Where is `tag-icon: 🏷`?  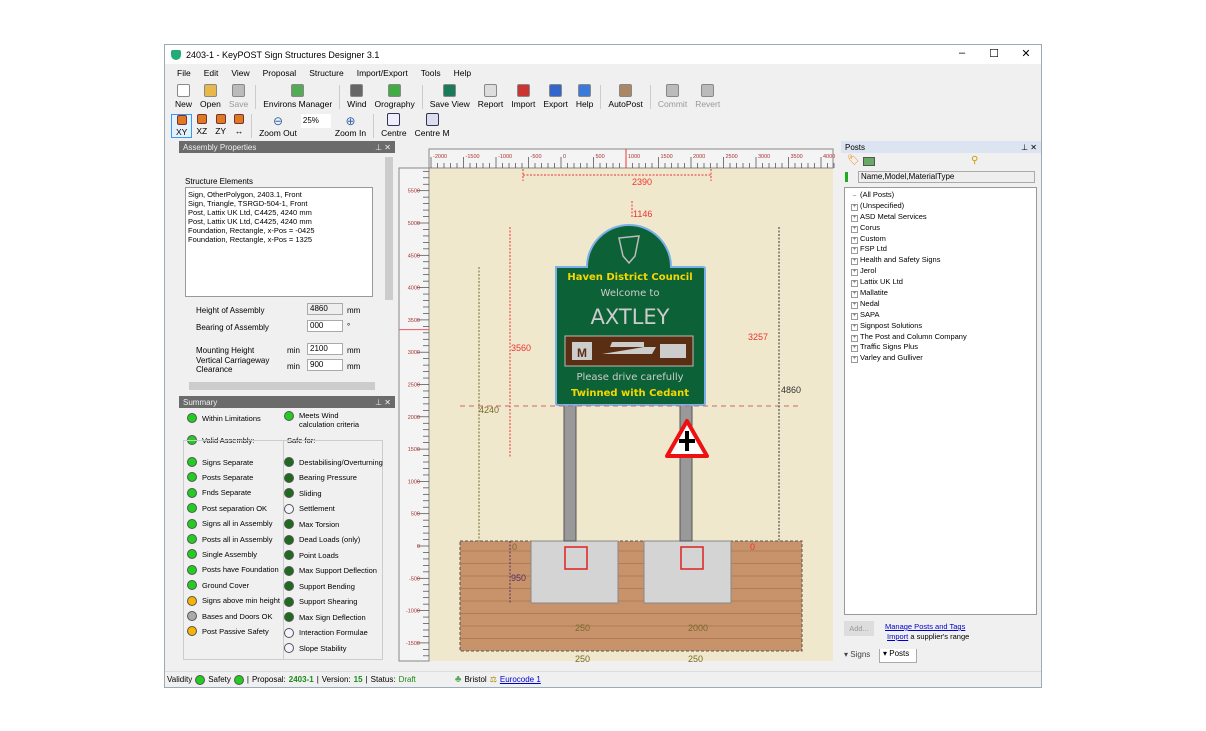
tag-icon: 🏷 is located at coordinates (853, 160).